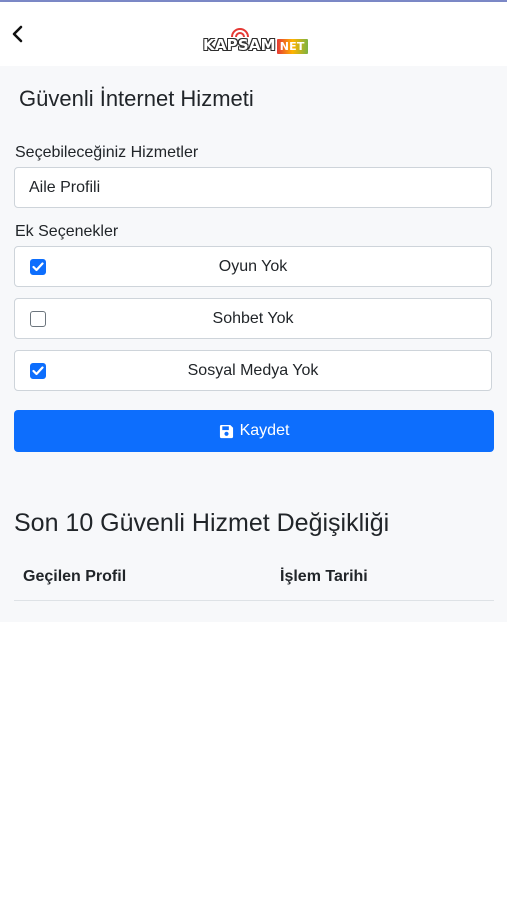 This screenshot has height=900, width=507. What do you see at coordinates (264, 430) in the screenshot?
I see `save-button-label: Kaydet` at bounding box center [264, 430].